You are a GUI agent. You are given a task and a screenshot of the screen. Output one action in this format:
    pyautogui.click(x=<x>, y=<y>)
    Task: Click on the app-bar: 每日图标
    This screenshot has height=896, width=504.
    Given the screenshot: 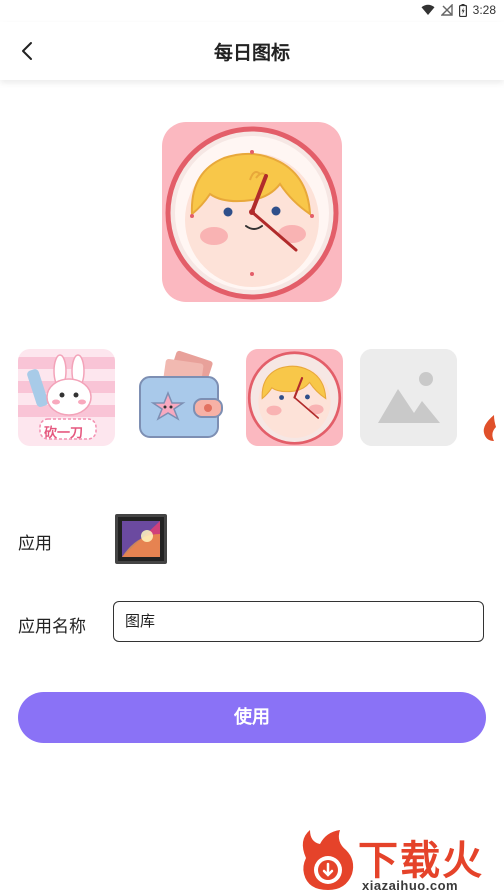 What is the action you would take?
    pyautogui.click(x=252, y=51)
    